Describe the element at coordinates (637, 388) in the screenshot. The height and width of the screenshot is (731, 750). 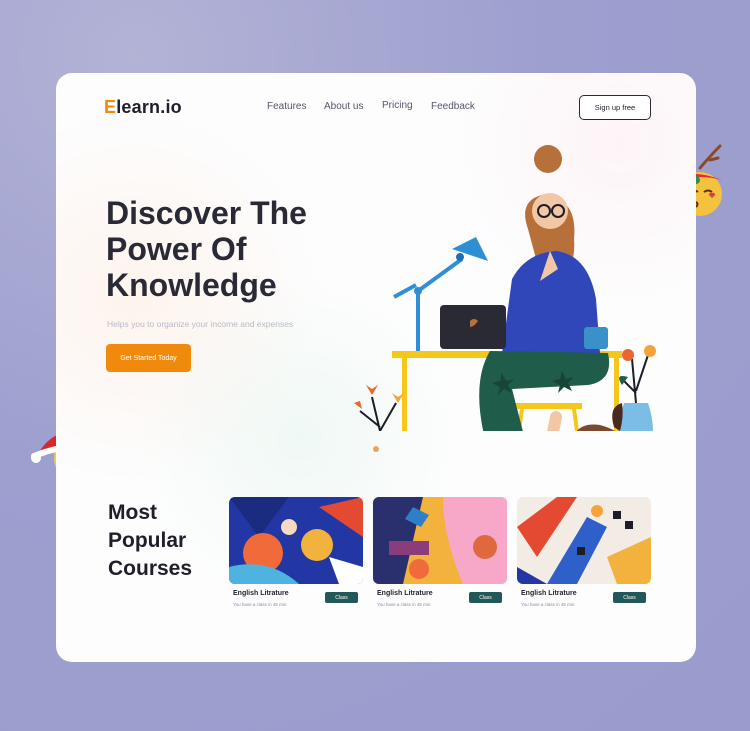
I see `right-plant-vase-icon` at that location.